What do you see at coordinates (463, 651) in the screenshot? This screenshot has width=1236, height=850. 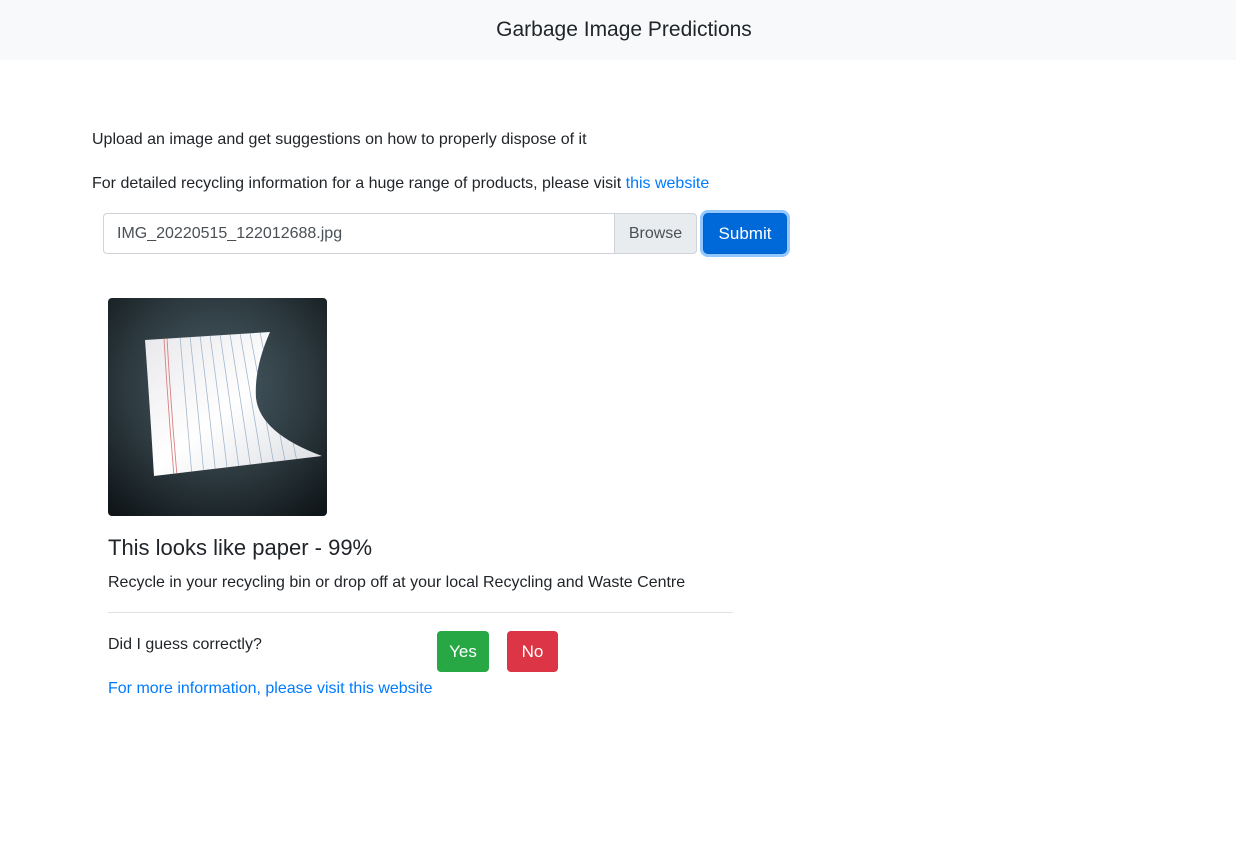 I see `yes-button: Yes` at bounding box center [463, 651].